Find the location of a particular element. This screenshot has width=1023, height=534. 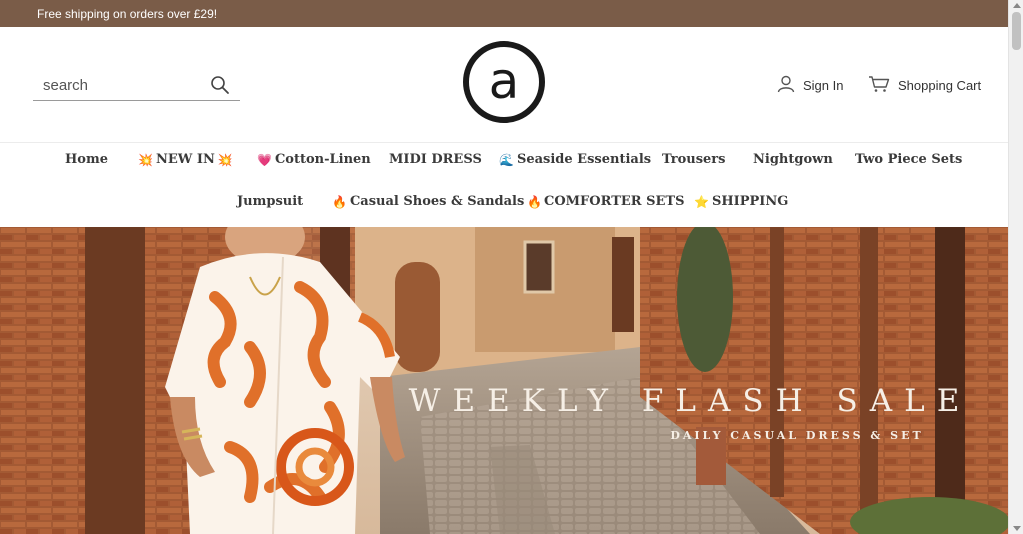

nav-label: MIDI DRESS is located at coordinates (435, 159).